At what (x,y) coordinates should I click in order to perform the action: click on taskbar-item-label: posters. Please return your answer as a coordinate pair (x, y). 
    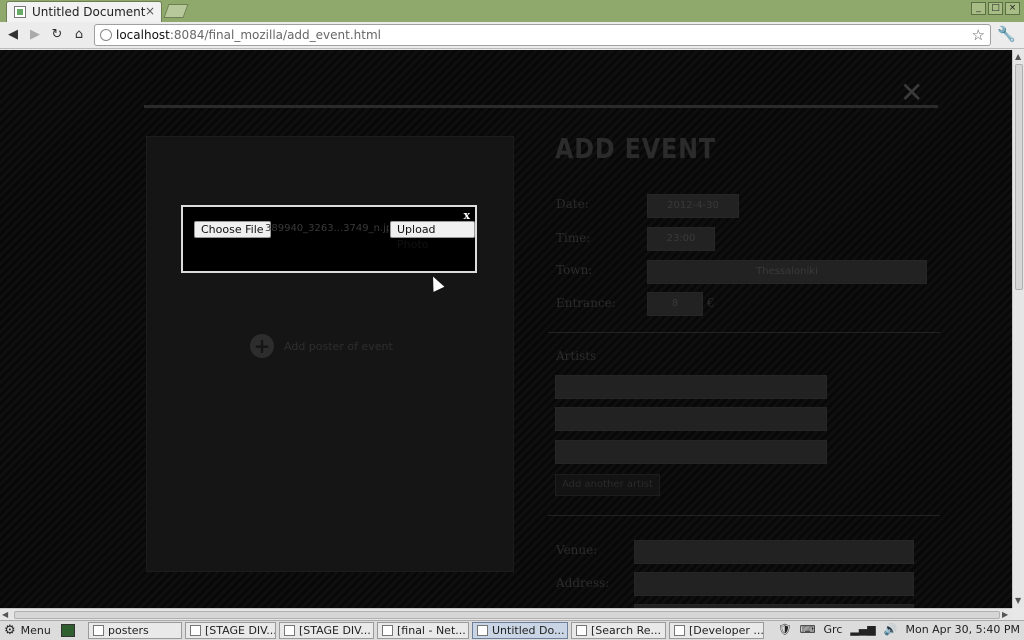
    Looking at the image, I should click on (128, 630).